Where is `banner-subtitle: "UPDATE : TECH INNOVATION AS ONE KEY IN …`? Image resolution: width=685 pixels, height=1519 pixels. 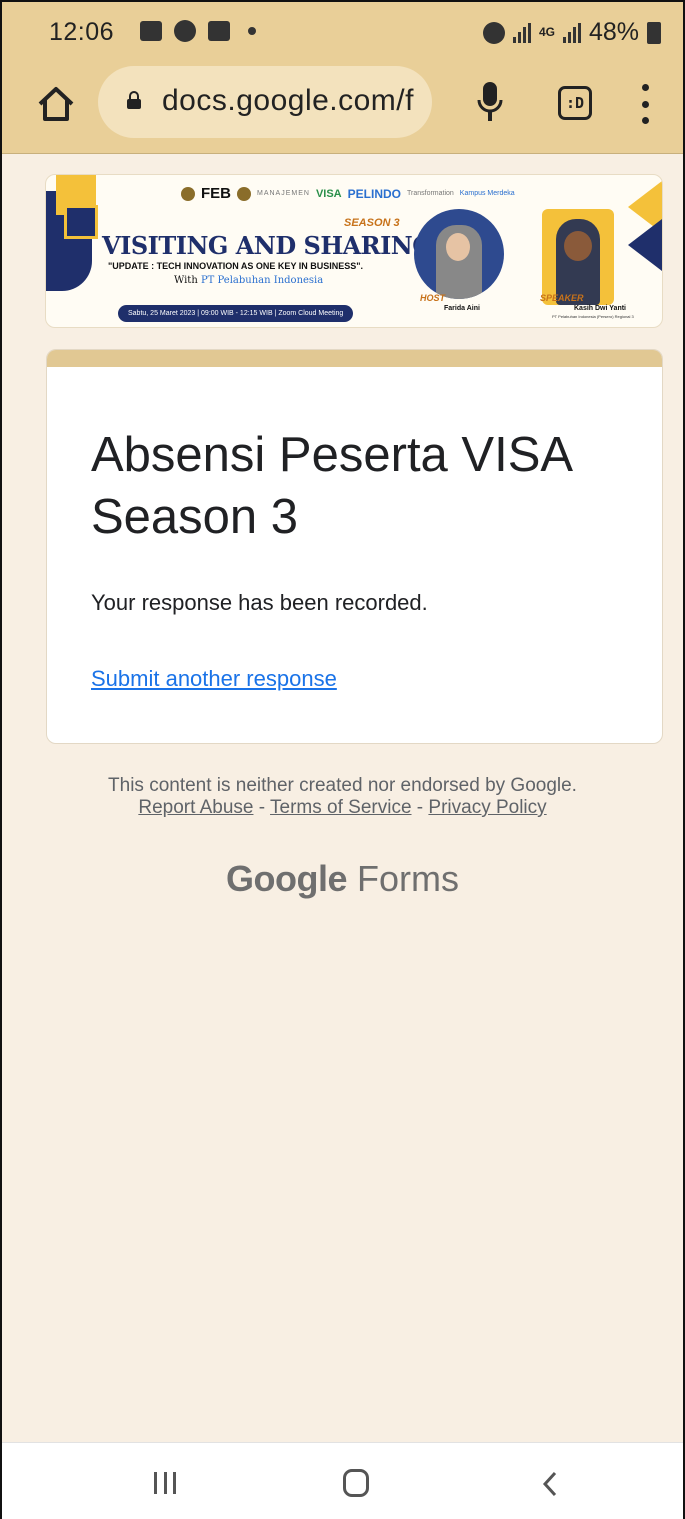
banner-subtitle: "UPDATE : TECH INNOVATION AS ONE KEY IN … is located at coordinates (236, 266).